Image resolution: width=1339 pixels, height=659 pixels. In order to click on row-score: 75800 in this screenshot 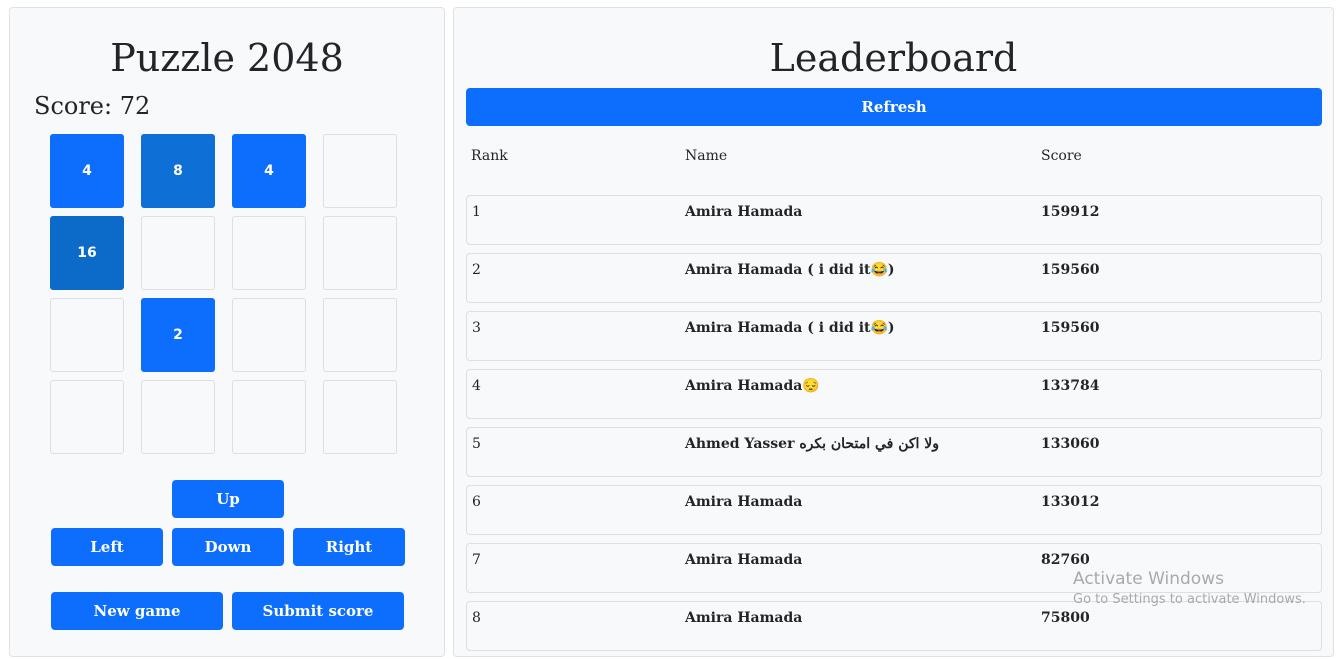, I will do `click(1065, 618)`.